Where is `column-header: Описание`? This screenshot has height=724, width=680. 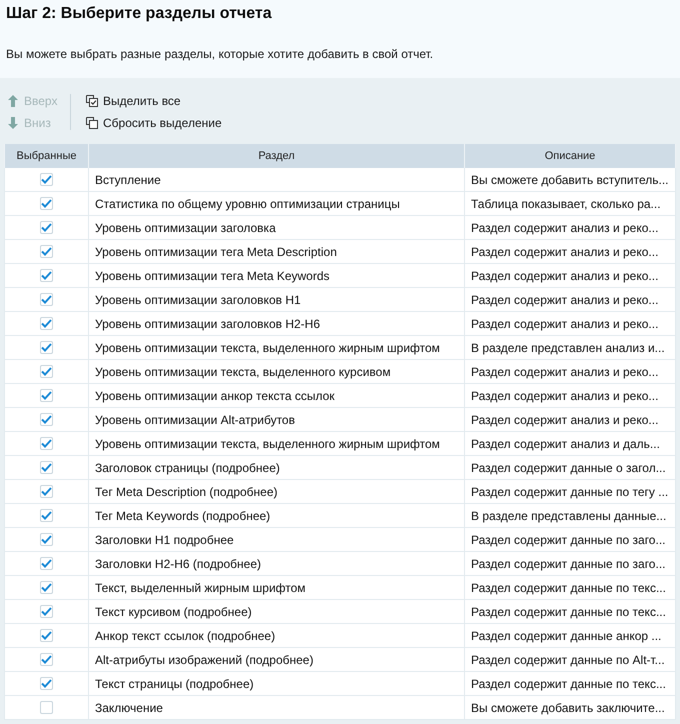 column-header: Описание is located at coordinates (570, 156).